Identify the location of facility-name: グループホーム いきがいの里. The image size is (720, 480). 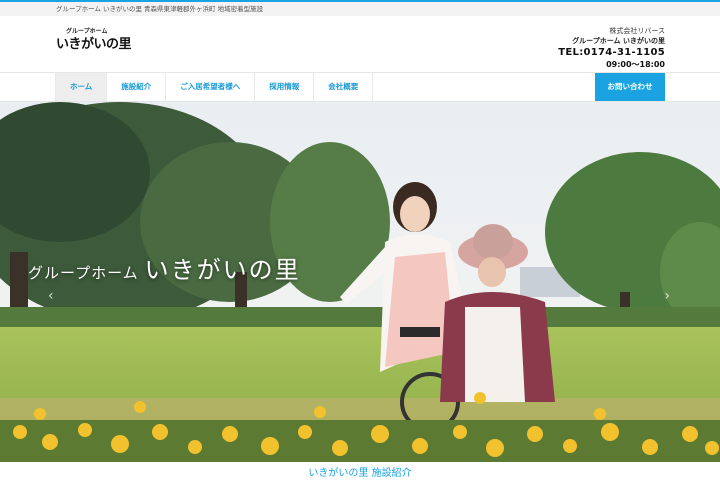
(618, 41).